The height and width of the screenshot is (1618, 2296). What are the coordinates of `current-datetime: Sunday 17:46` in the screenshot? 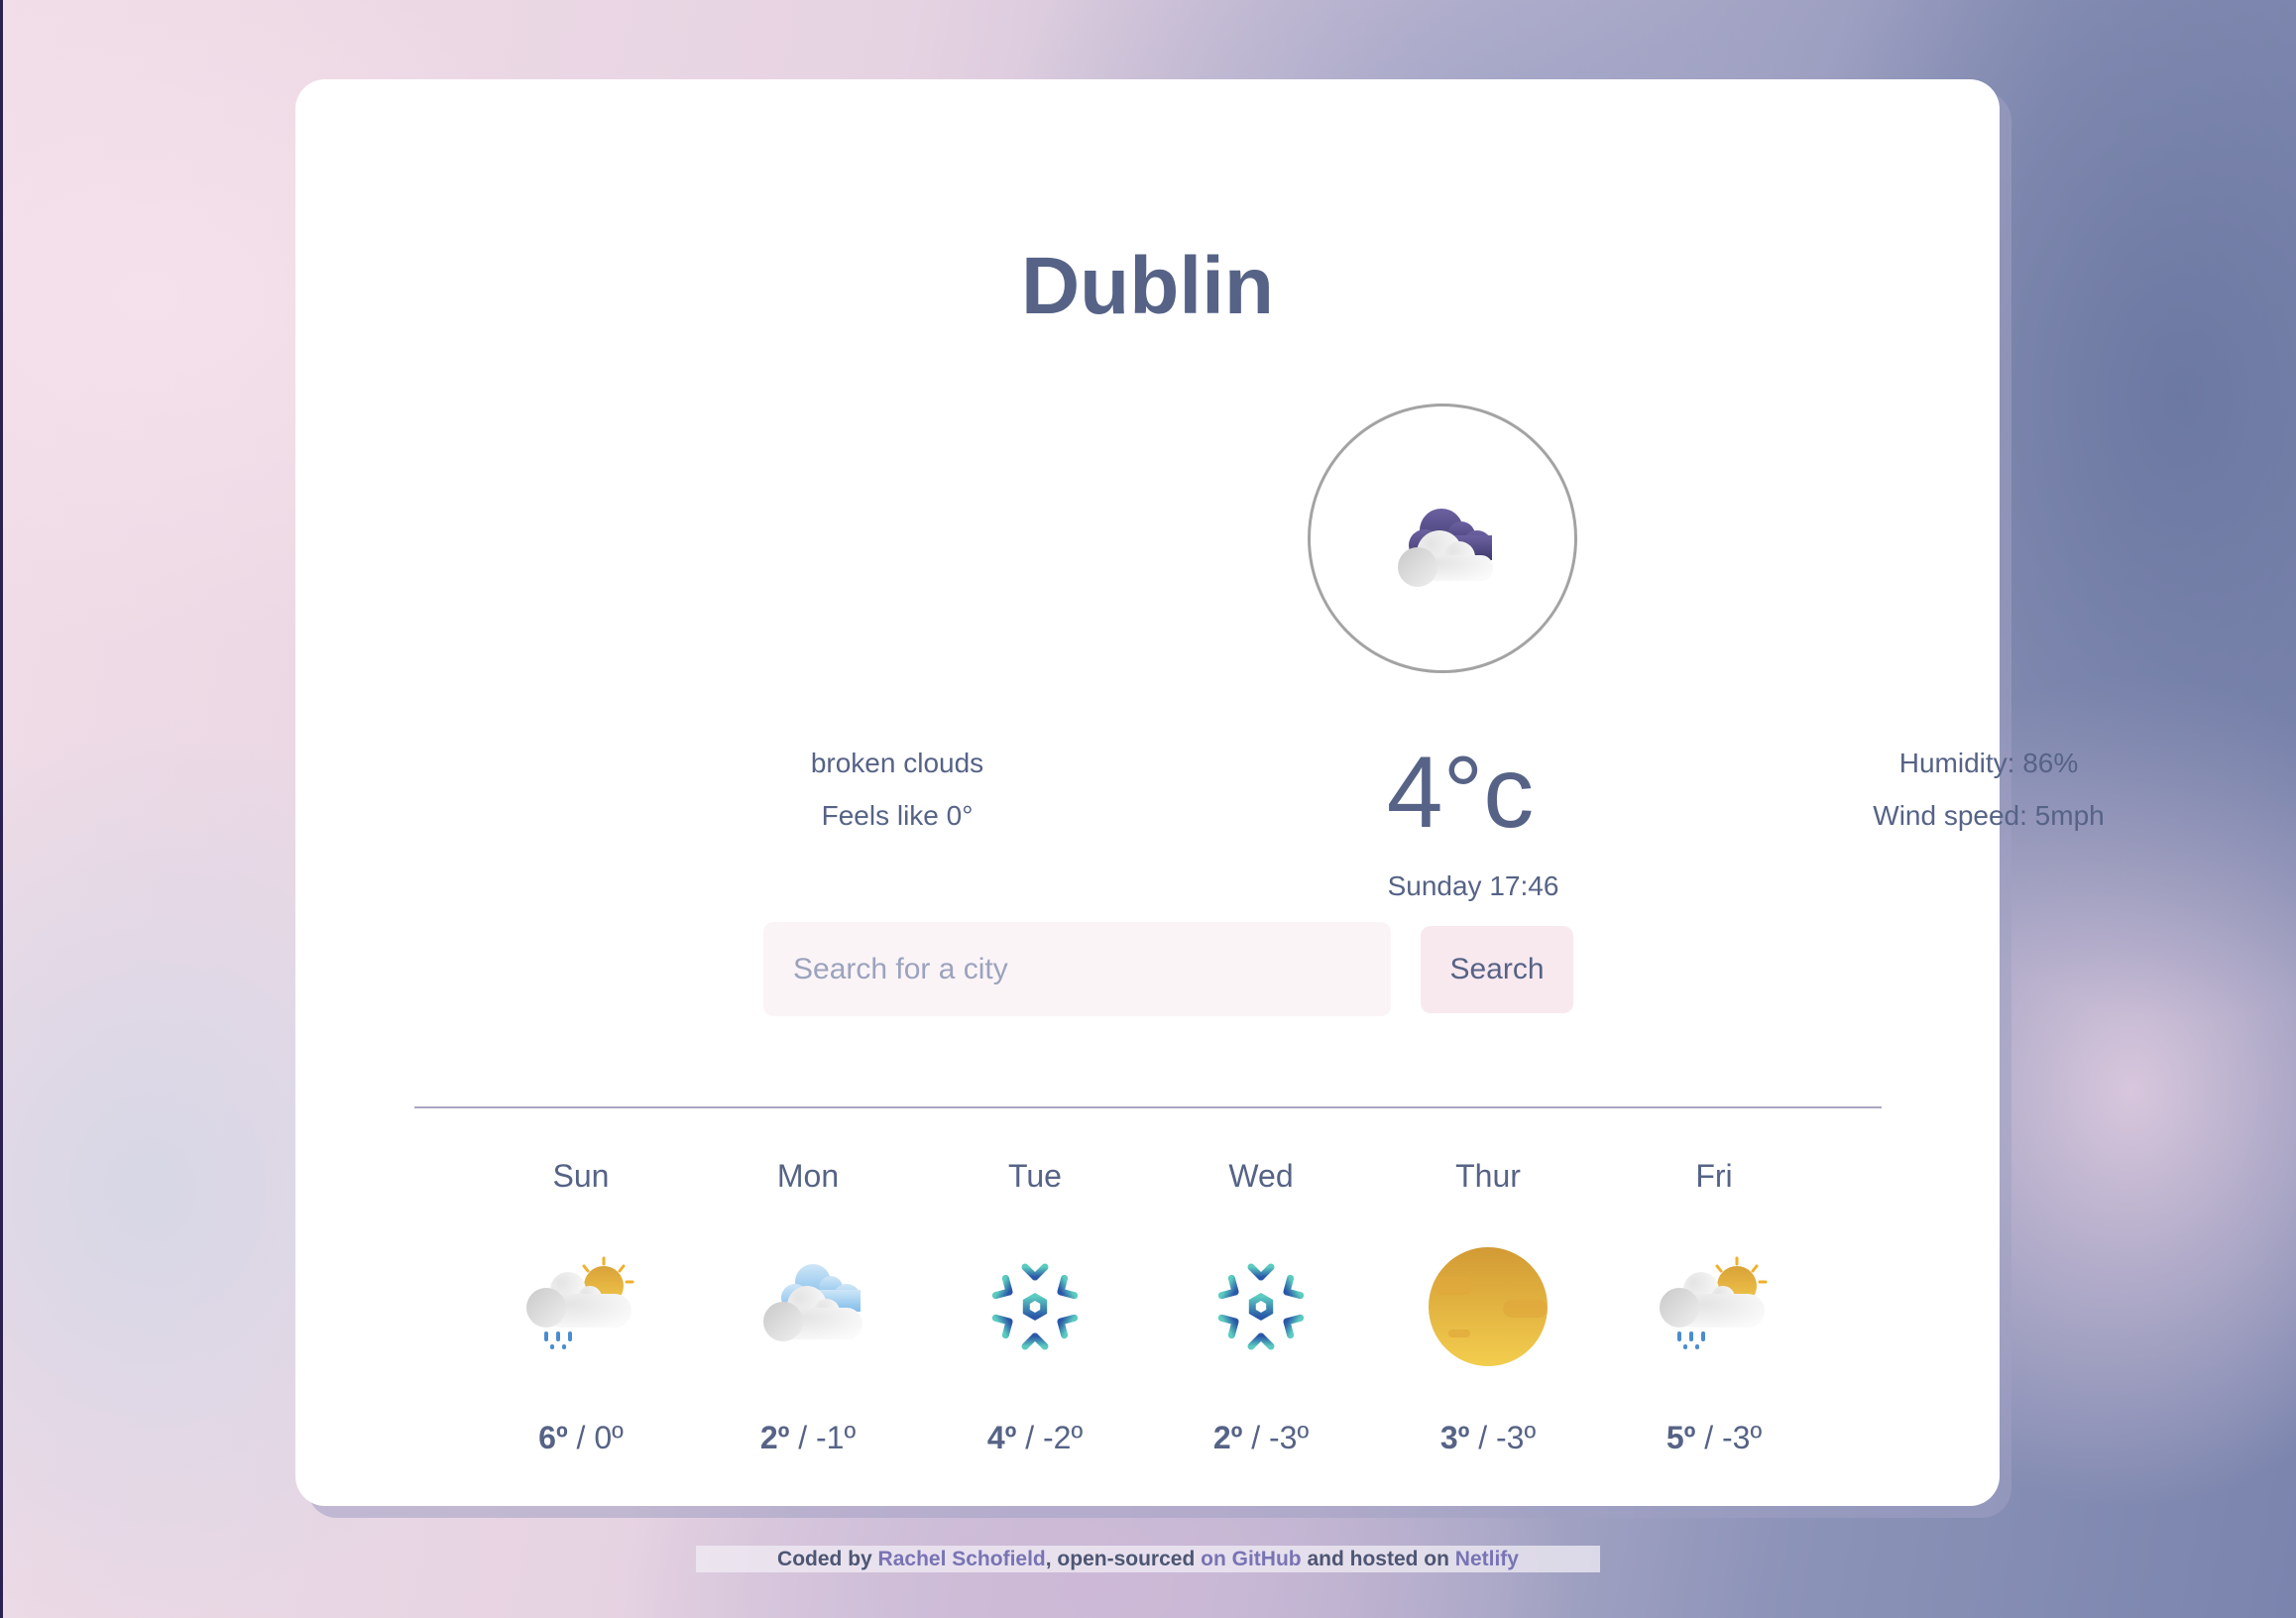 It's located at (1473, 885).